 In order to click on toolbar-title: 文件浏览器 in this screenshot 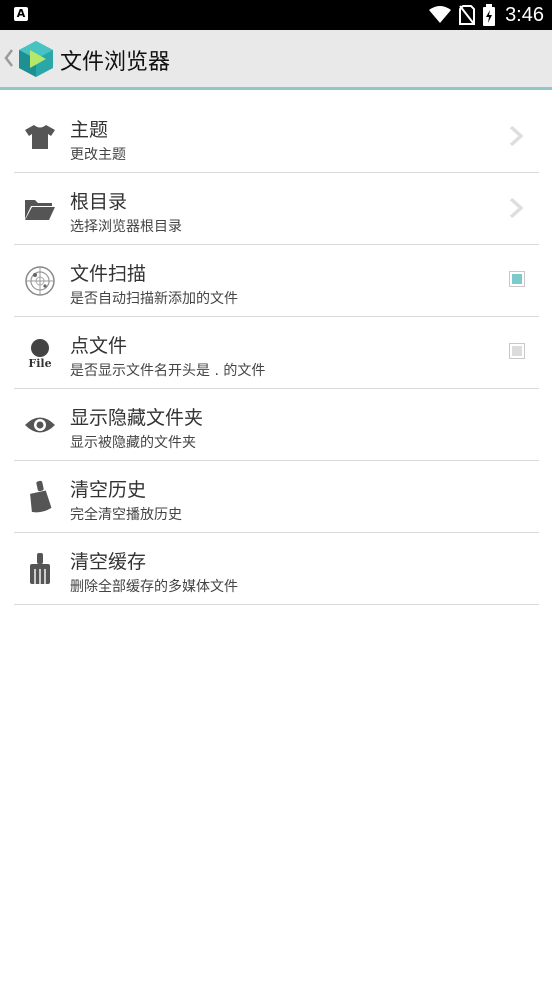, I will do `click(115, 62)`.